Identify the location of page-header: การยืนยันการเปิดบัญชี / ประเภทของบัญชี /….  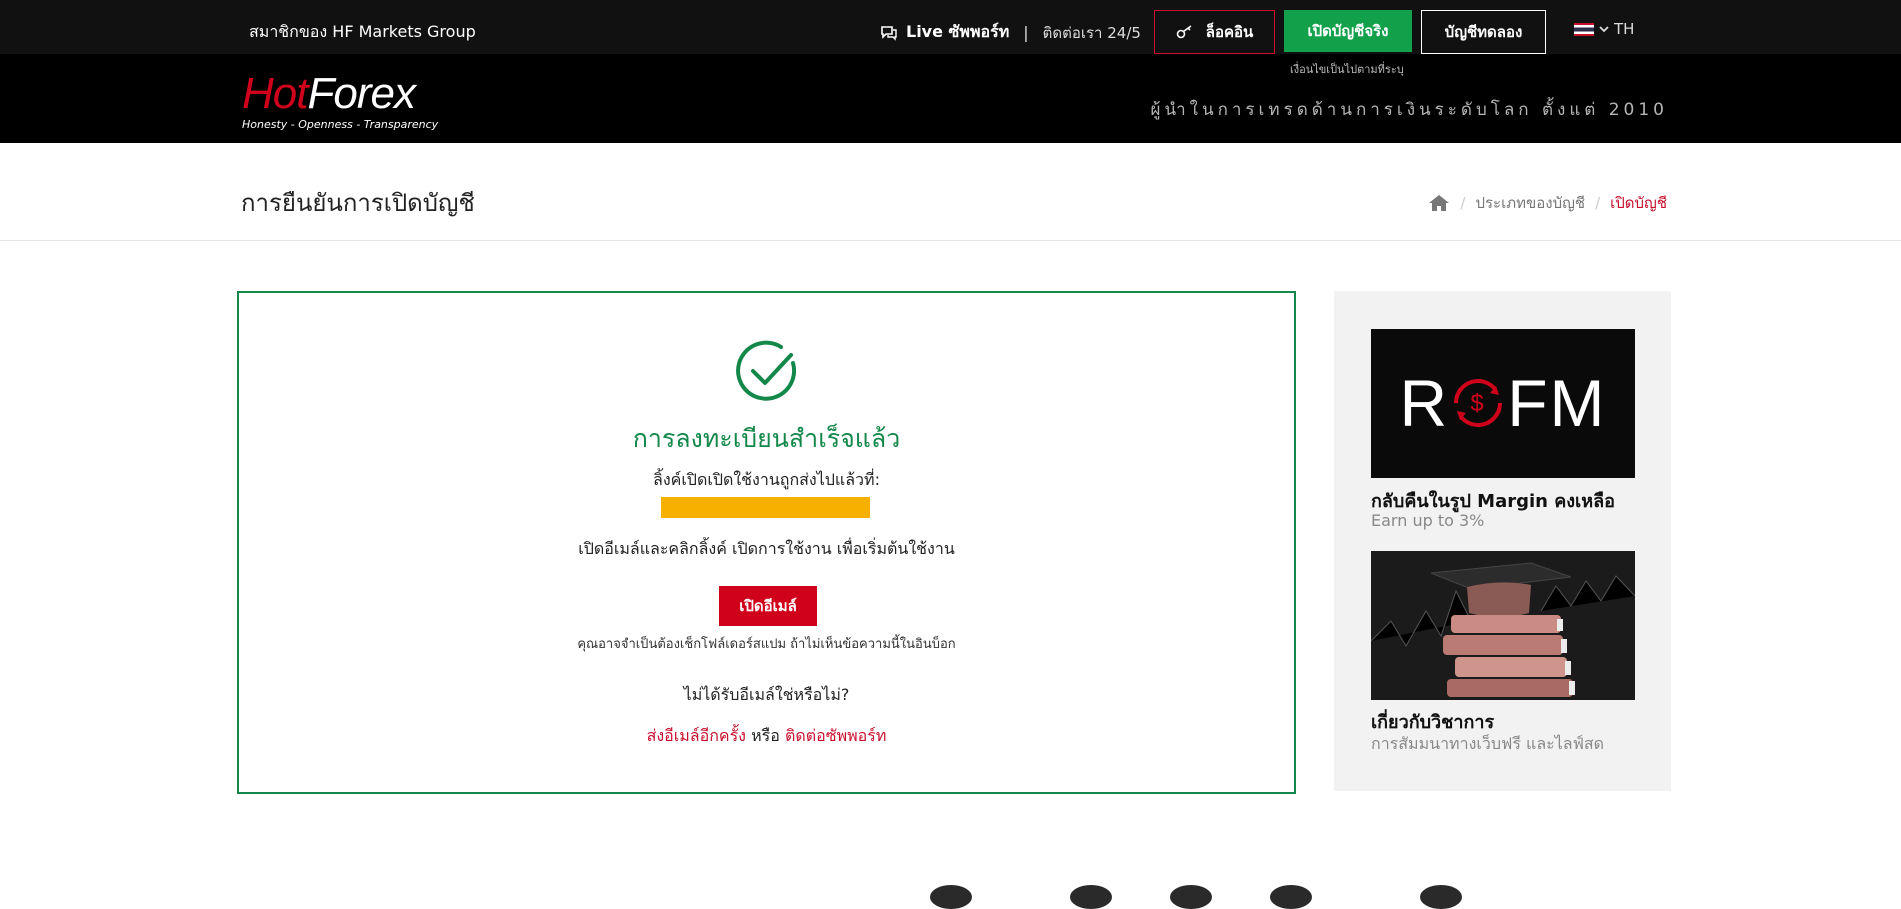
(950, 192).